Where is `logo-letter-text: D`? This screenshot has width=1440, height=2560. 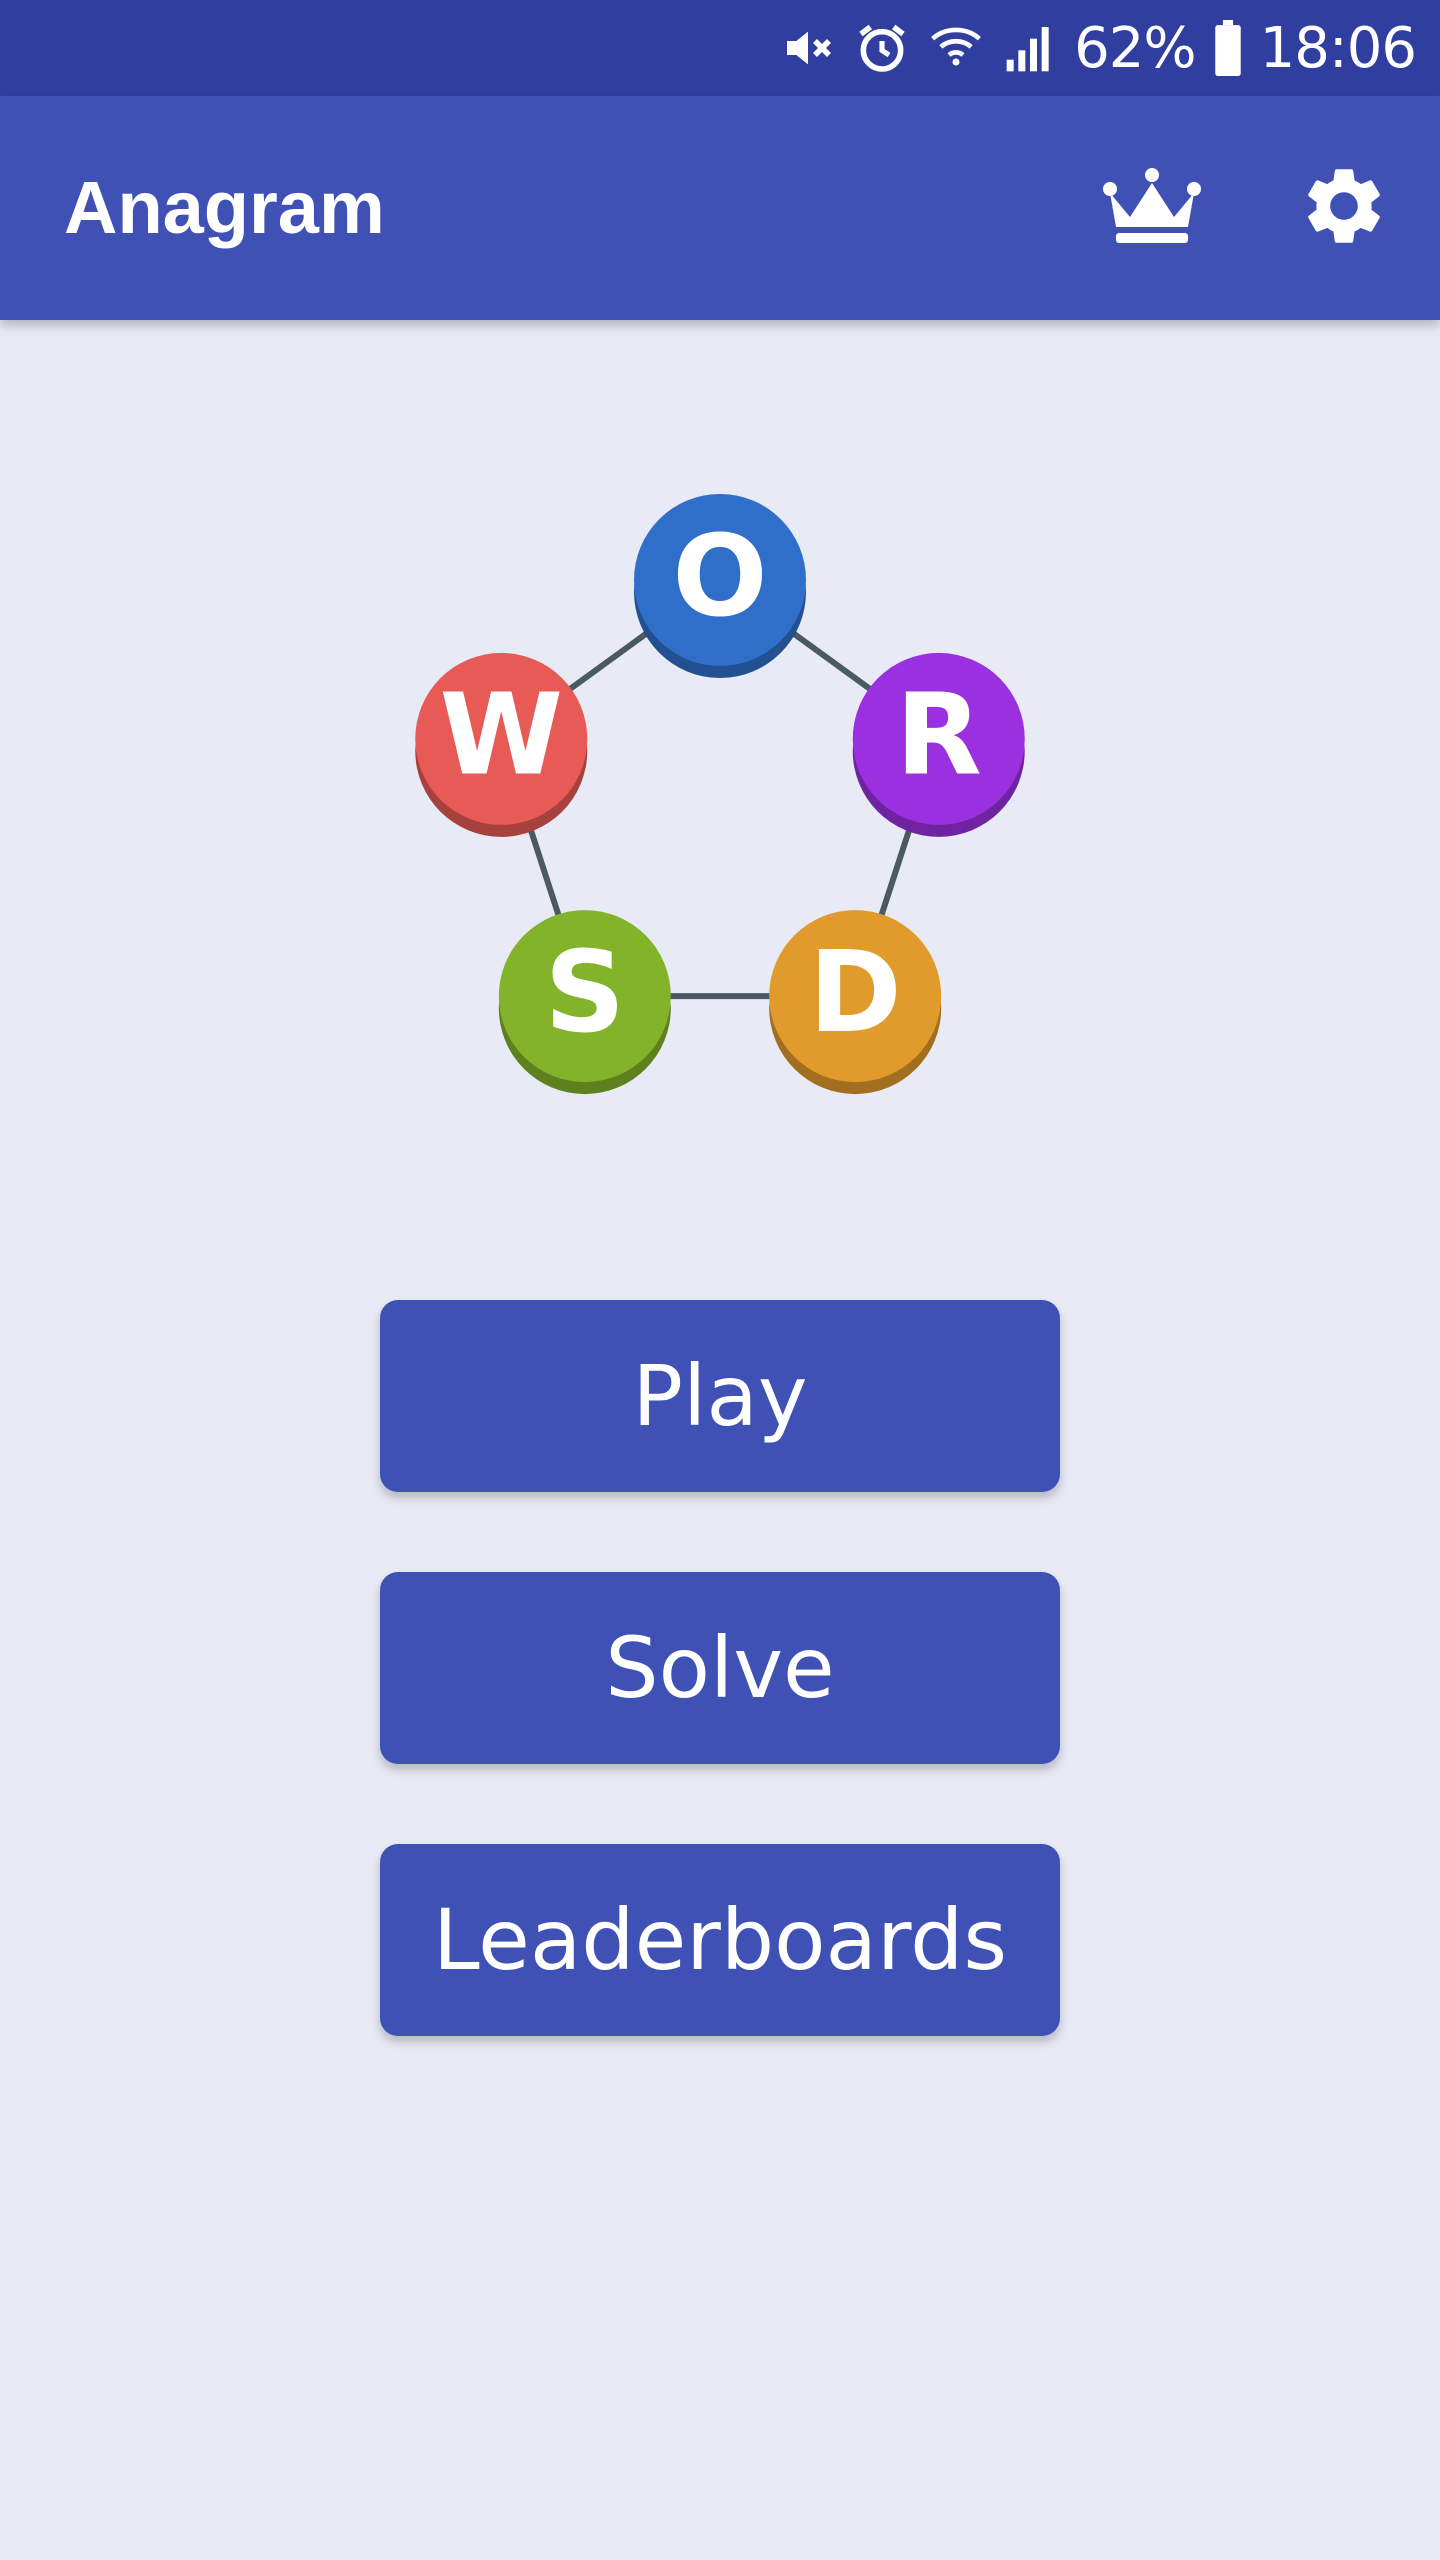 logo-letter-text: D is located at coordinates (855, 993).